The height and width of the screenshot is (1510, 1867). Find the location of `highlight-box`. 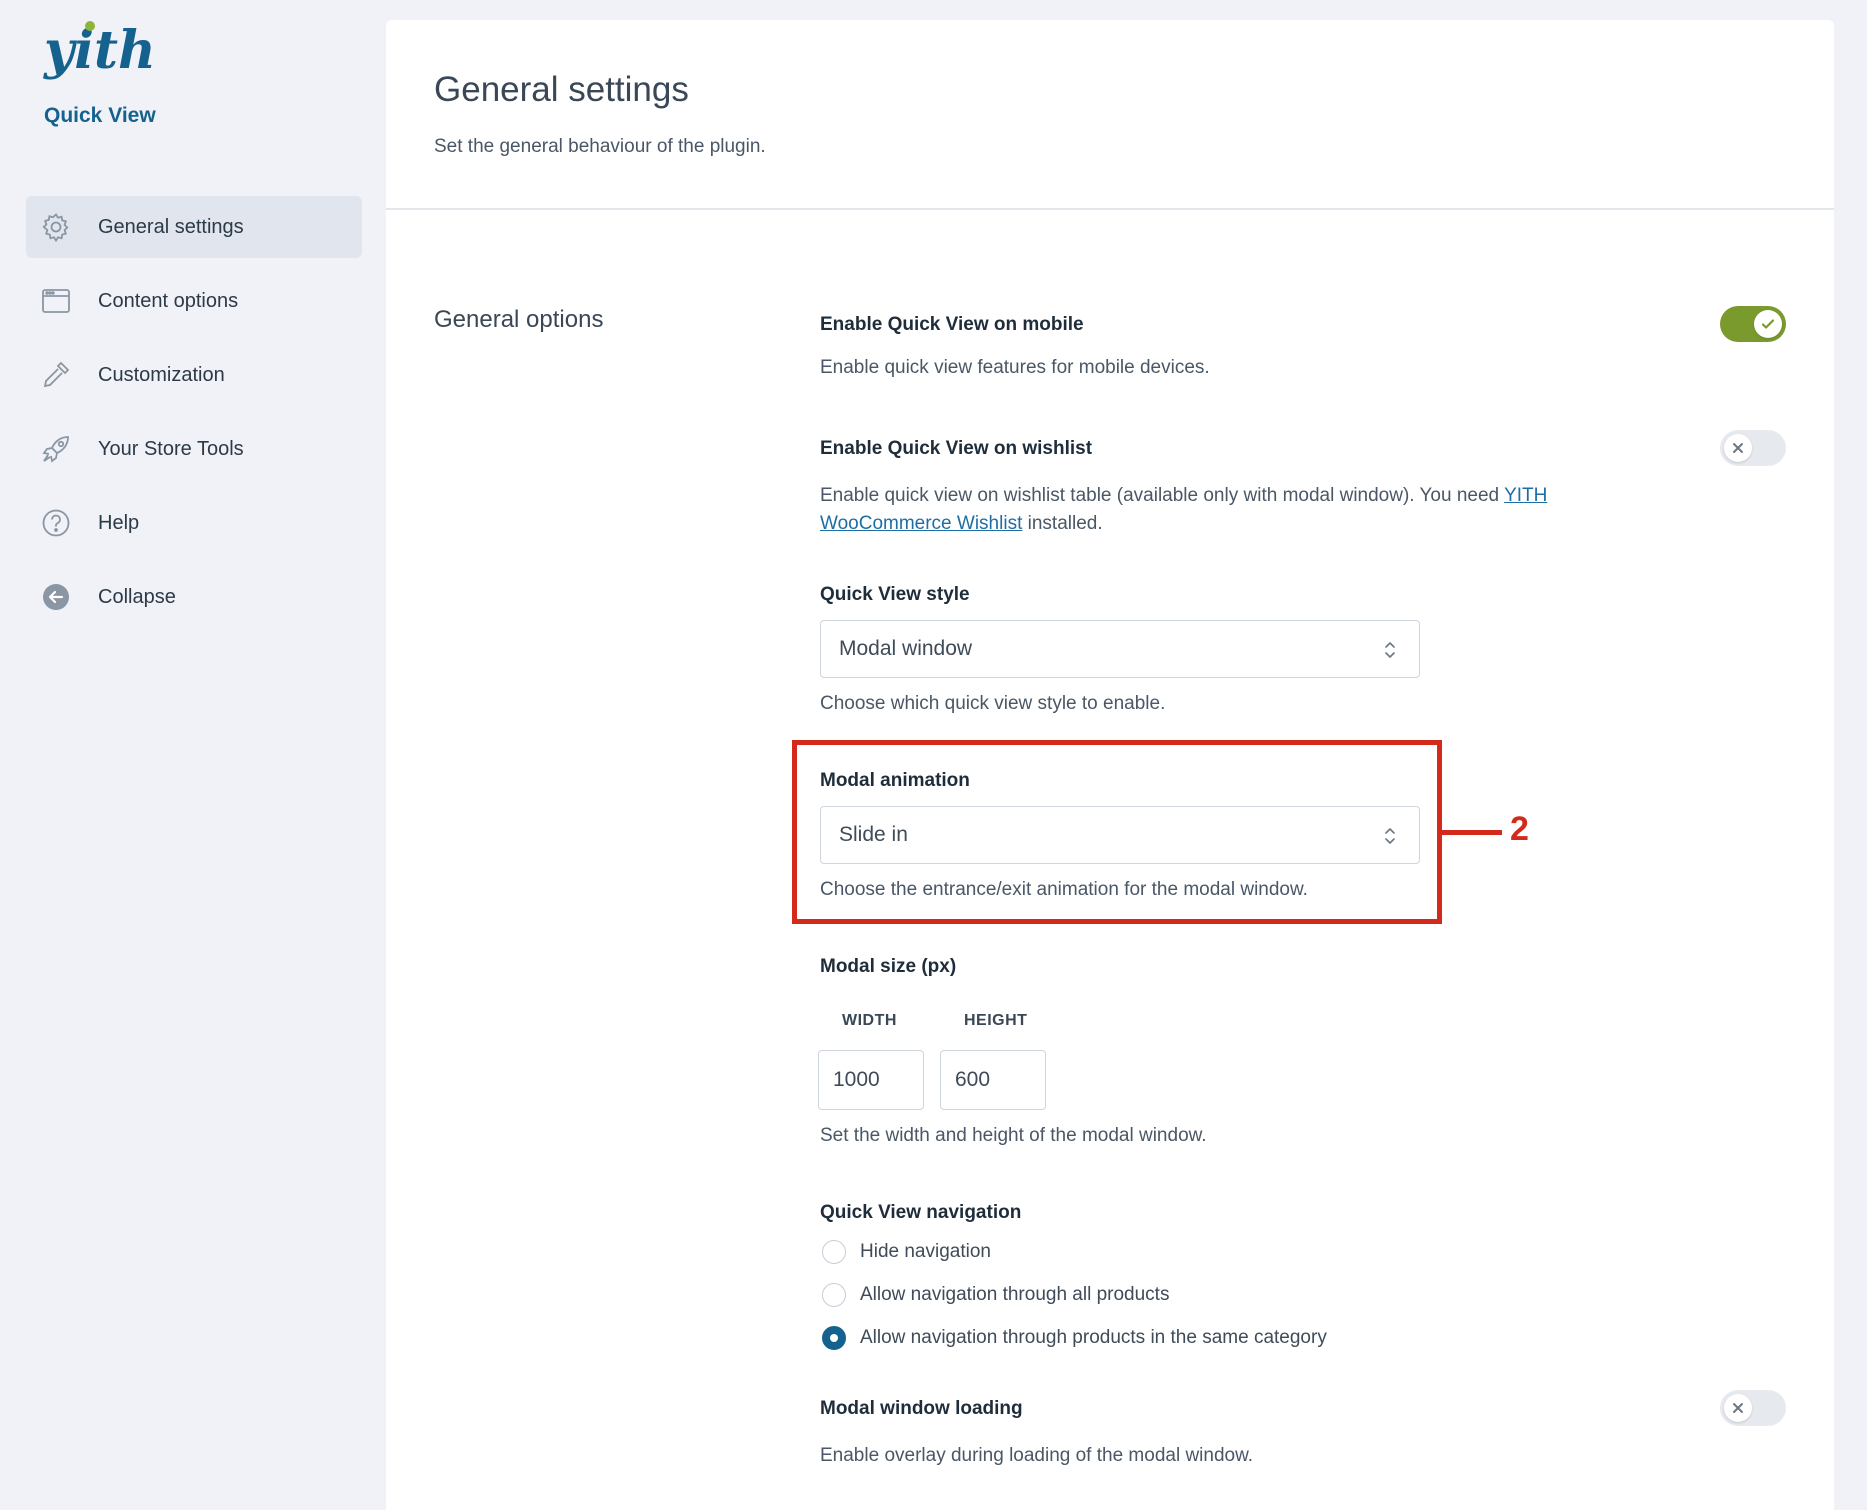

highlight-box is located at coordinates (1117, 832).